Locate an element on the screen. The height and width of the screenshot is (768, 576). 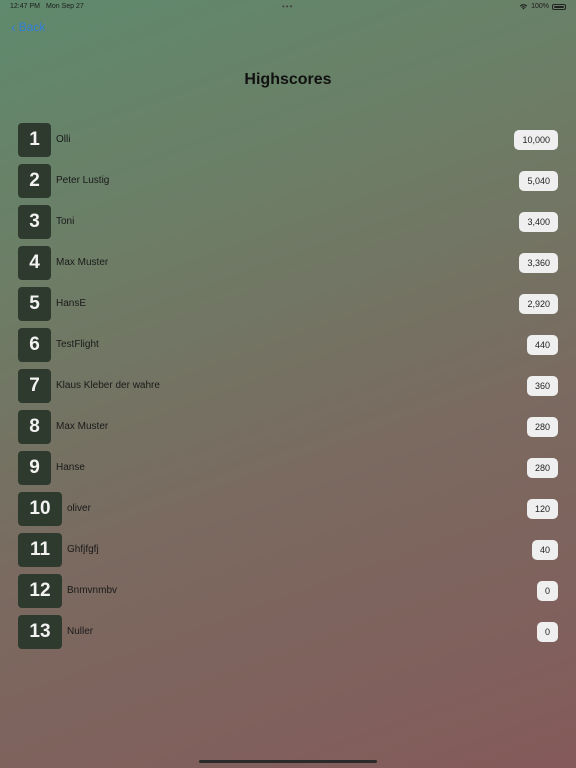
score-row: 9 Hanse 280 is located at coordinates (288, 468).